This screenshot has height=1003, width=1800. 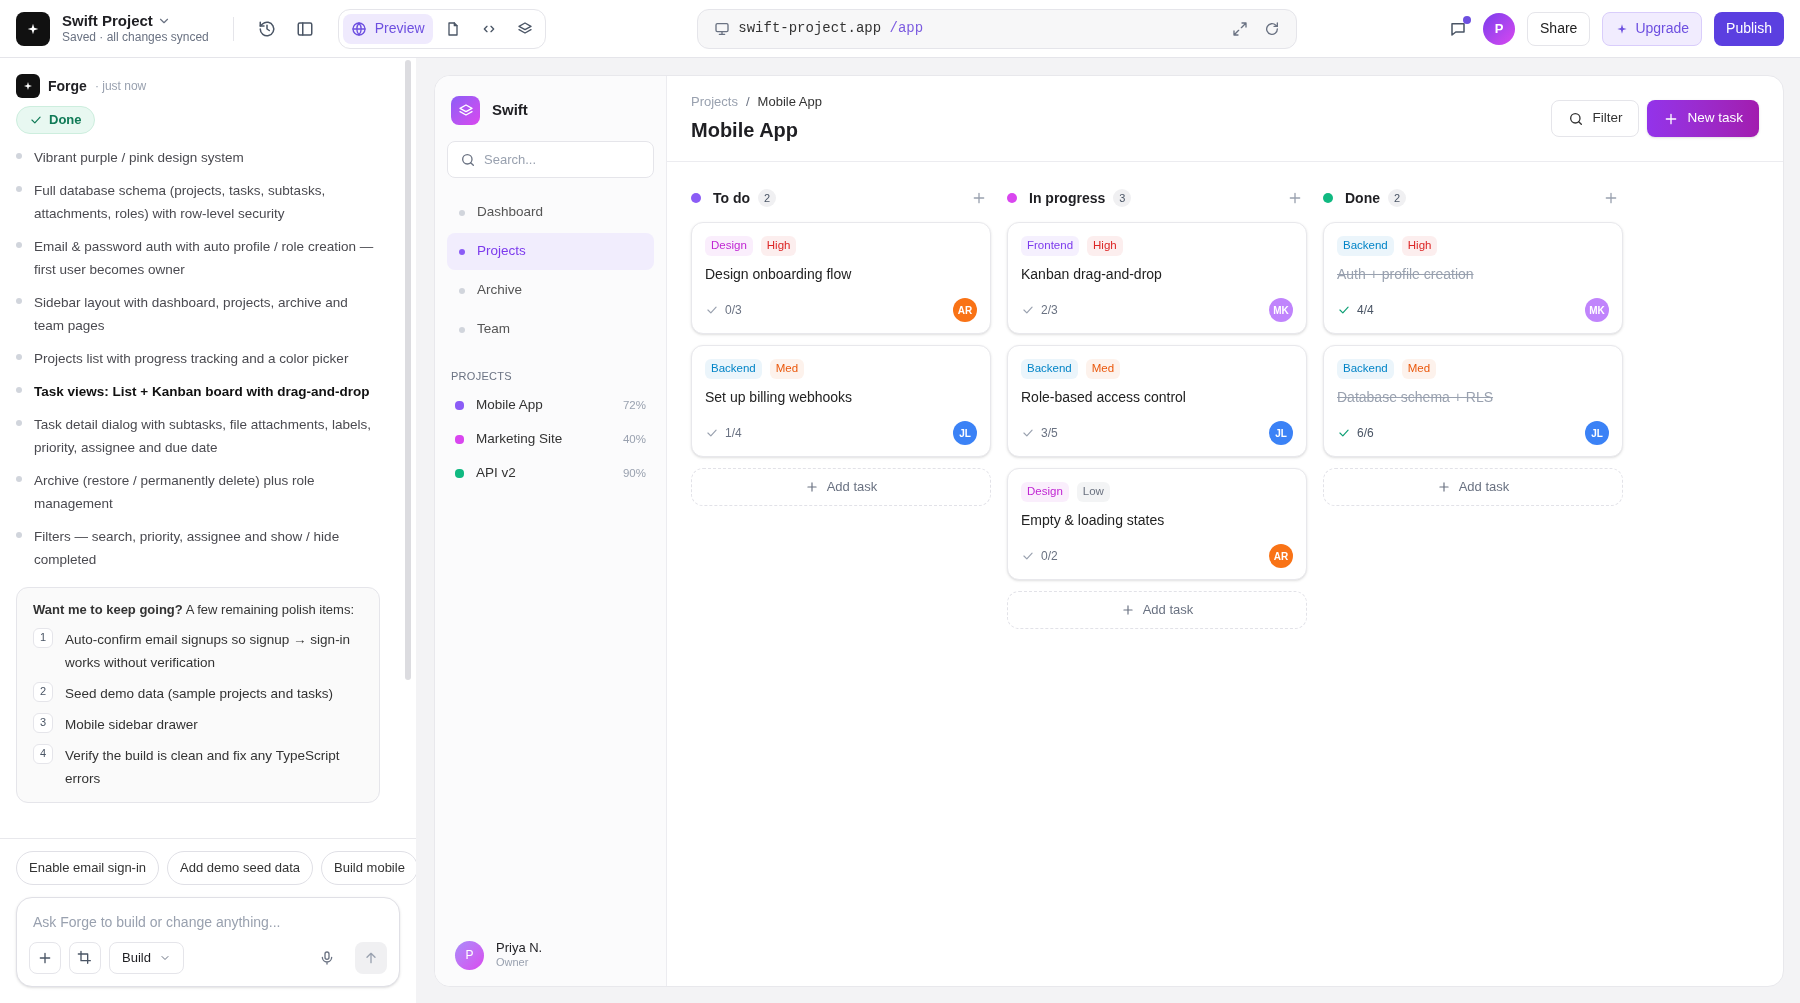 I want to click on crop-button, so click(x=85, y=958).